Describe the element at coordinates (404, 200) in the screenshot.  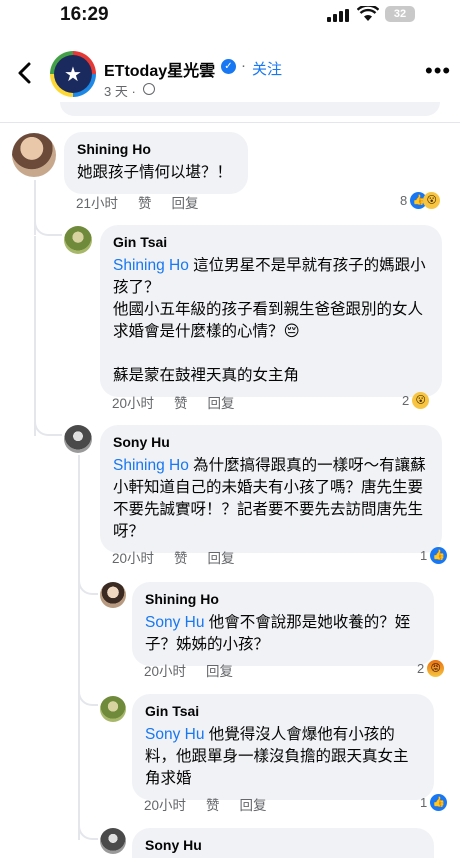
I see `reaction-count: 8` at that location.